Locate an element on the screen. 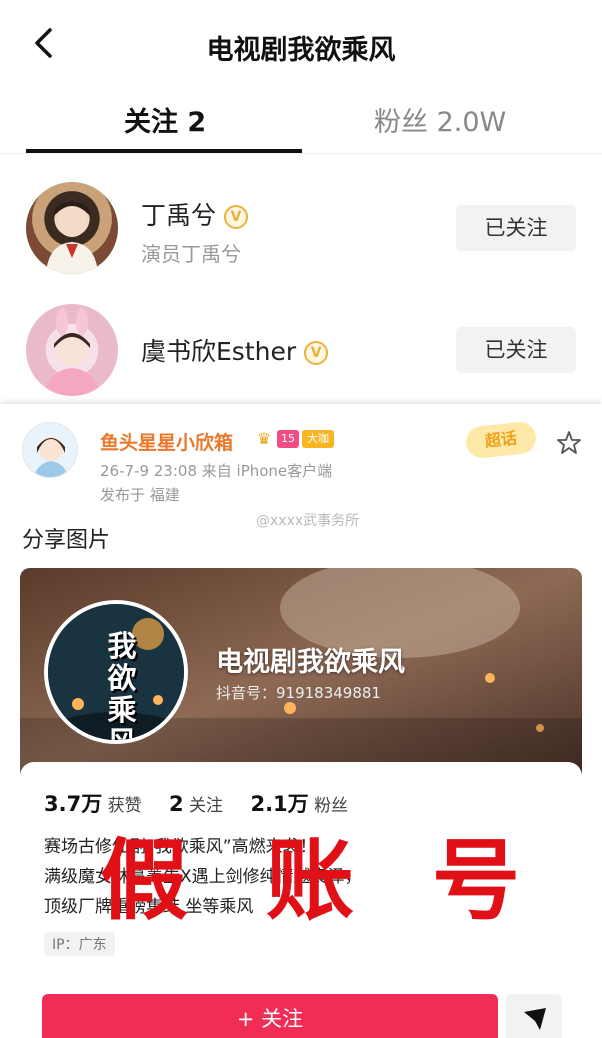  user-name: 丁禹兮 V is located at coordinates (195, 214).